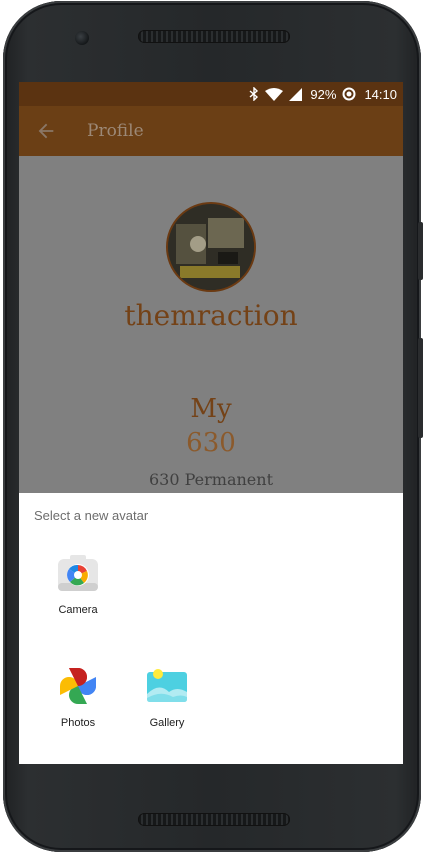 The image size is (425, 854). I want to click on sync-icon, so click(349, 94).